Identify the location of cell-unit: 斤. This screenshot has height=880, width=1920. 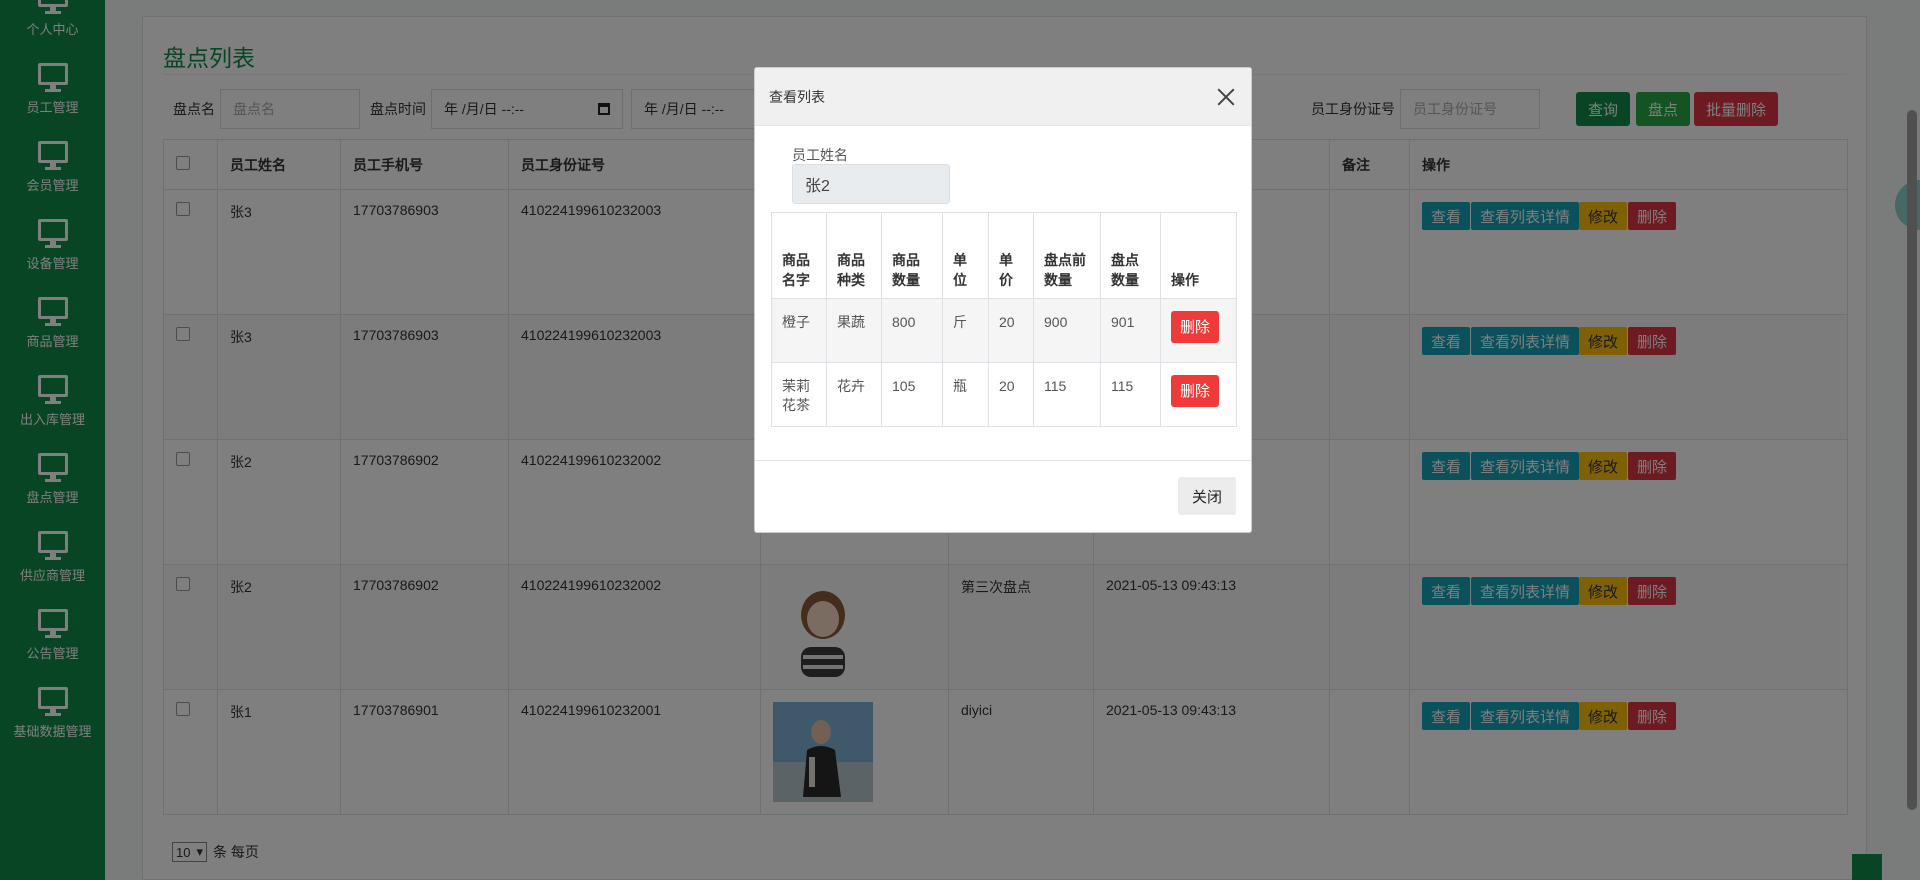
(965, 330).